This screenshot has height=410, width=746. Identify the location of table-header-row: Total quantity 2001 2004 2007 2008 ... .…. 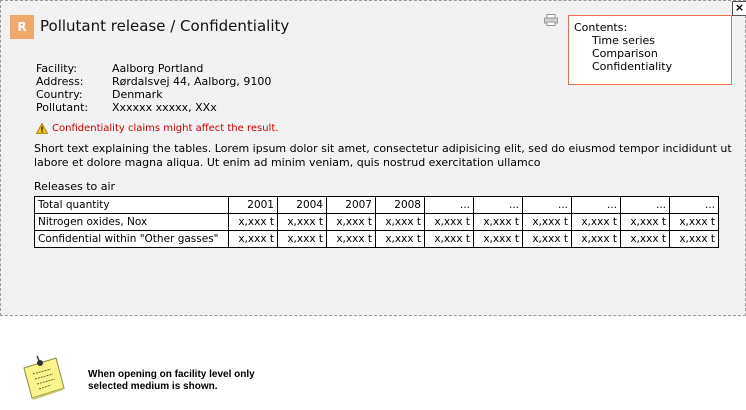
(376, 205).